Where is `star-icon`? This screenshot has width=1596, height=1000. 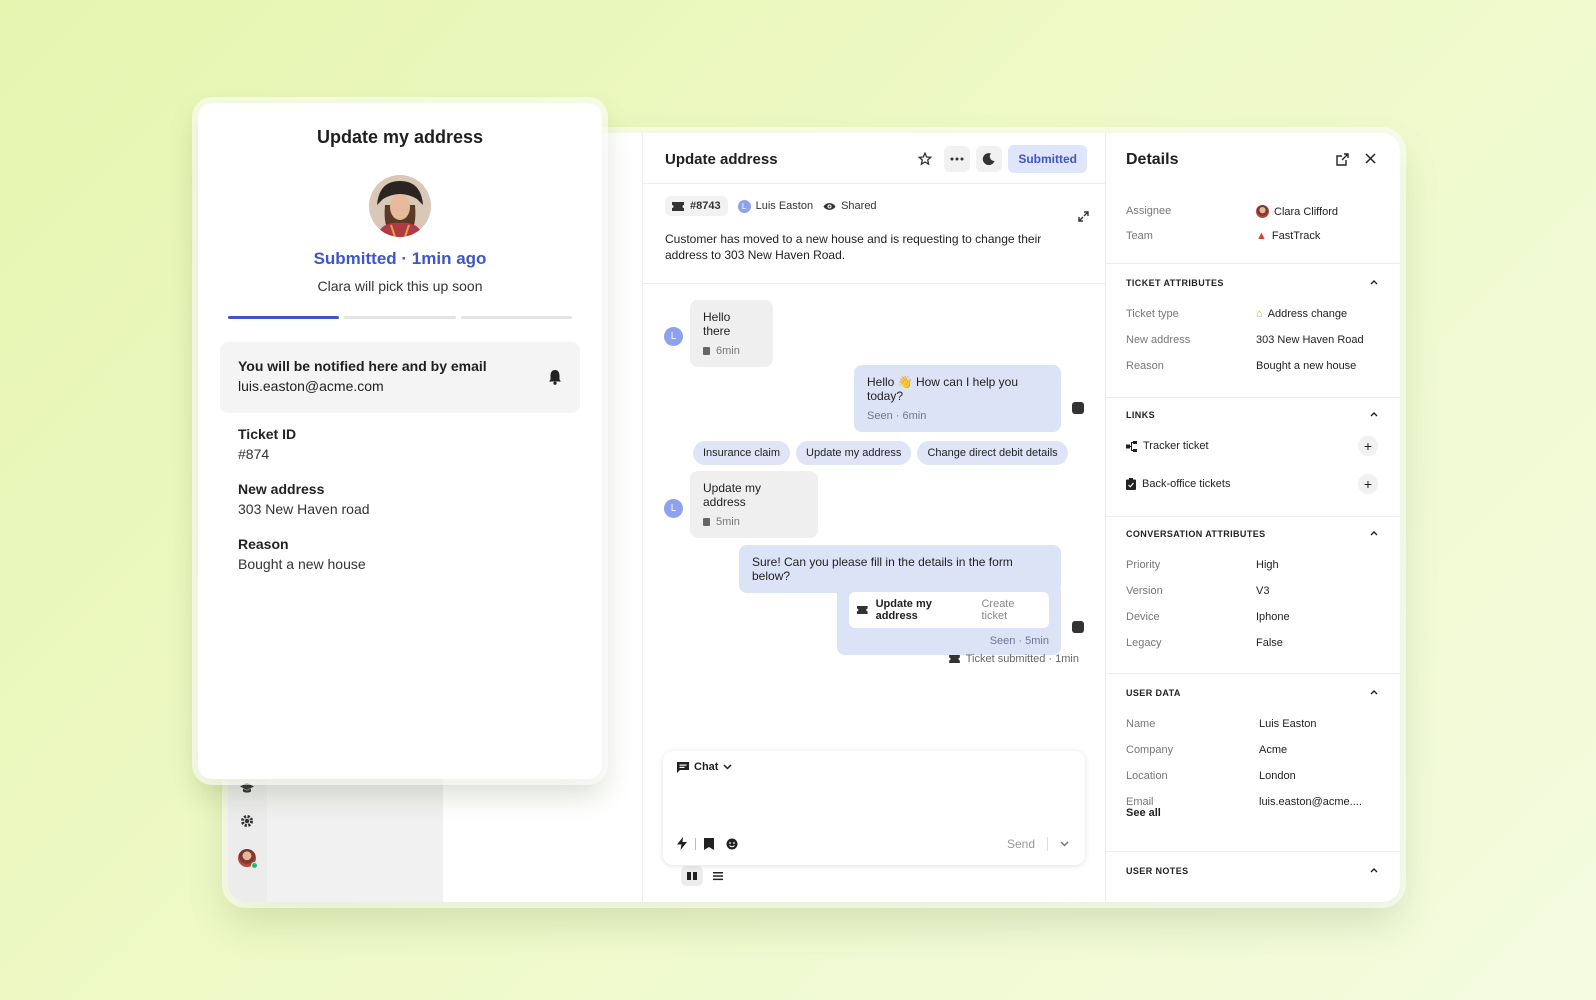
star-icon is located at coordinates (925, 159).